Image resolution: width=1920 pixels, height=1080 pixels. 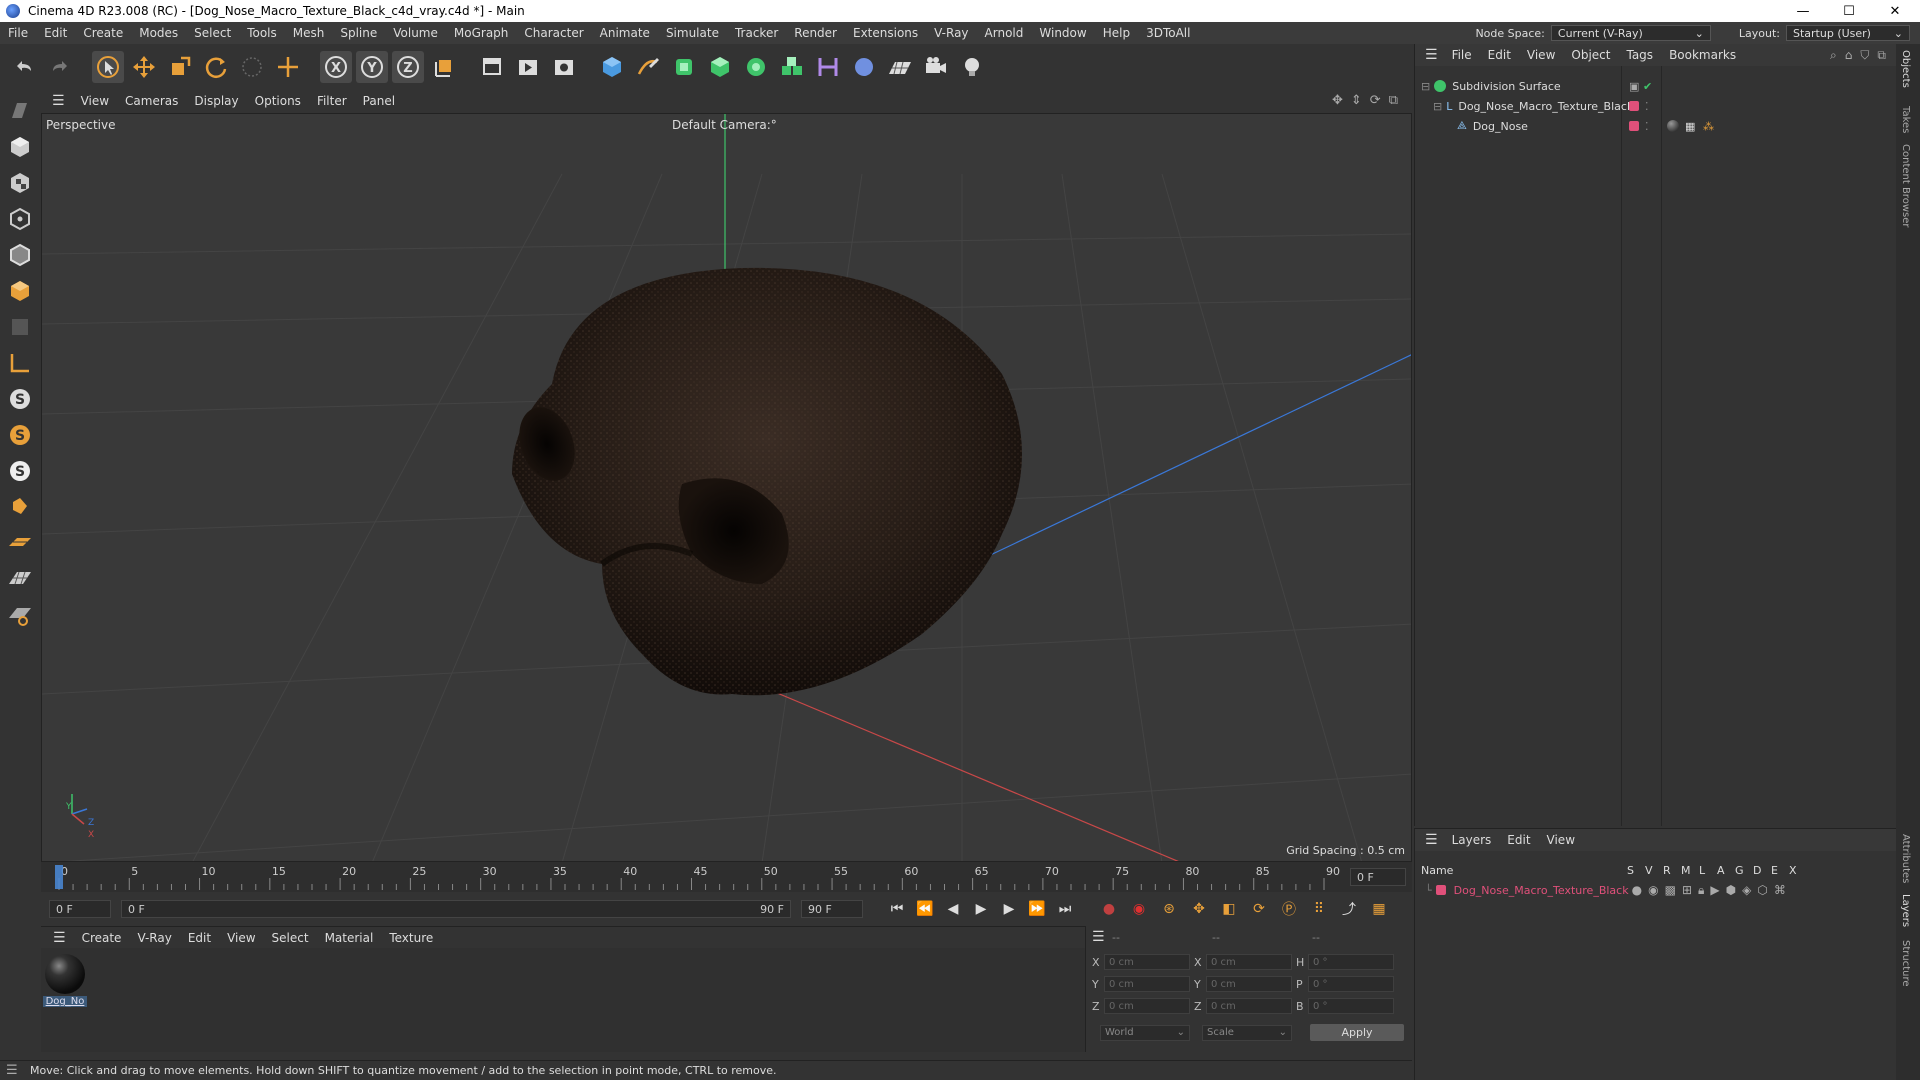 I want to click on object-menu-view: View, so click(x=1541, y=55).